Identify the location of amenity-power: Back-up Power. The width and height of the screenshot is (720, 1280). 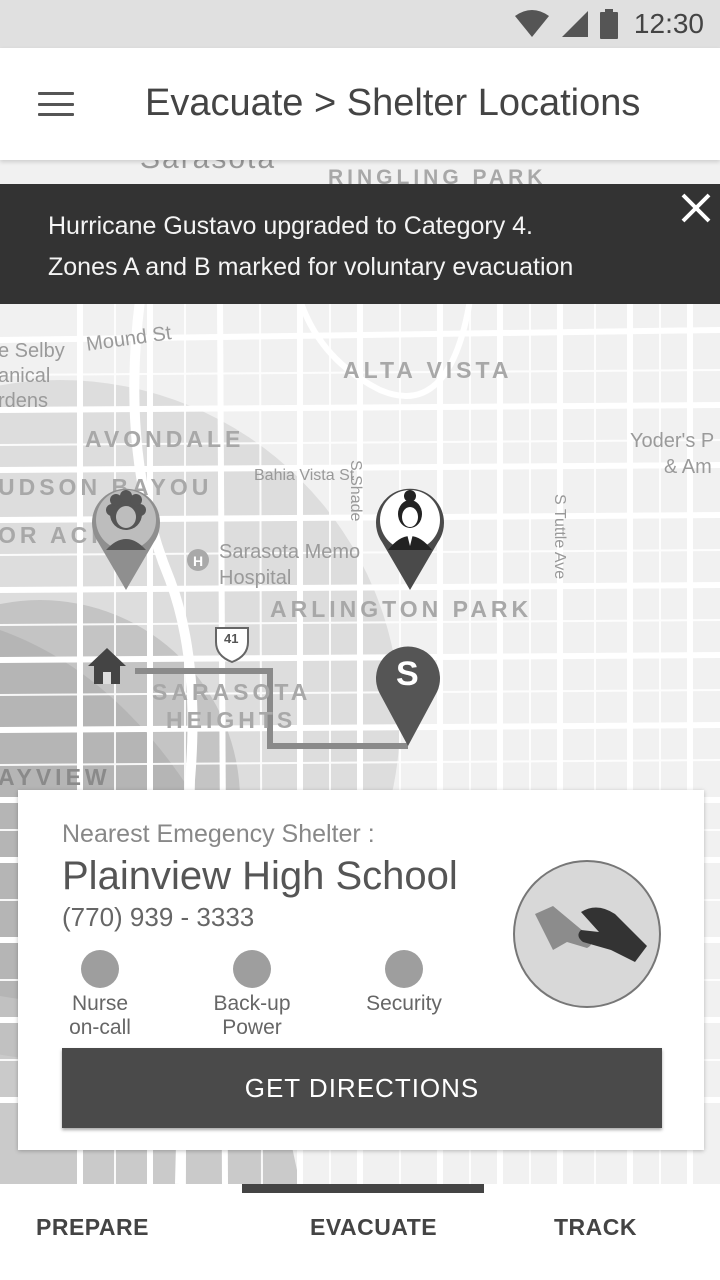
(252, 995).